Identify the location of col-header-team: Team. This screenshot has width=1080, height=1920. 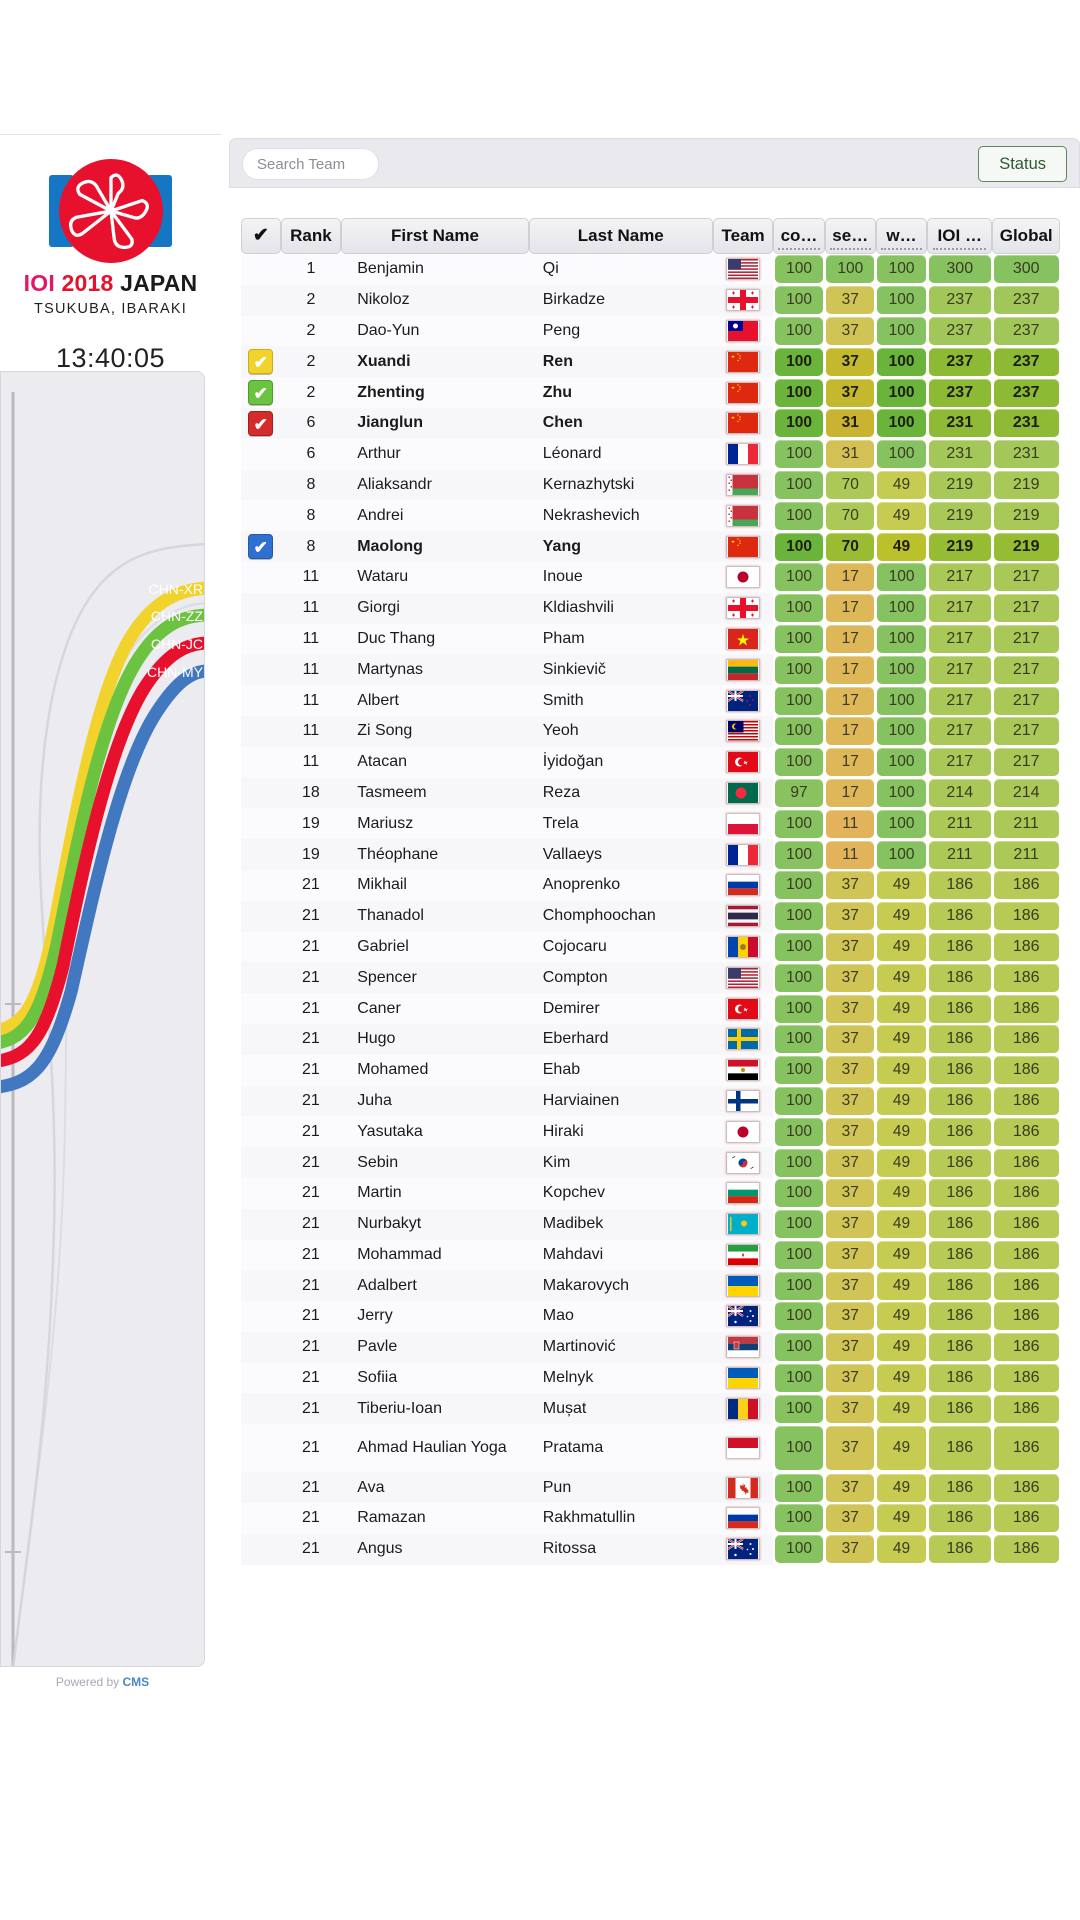
(743, 236).